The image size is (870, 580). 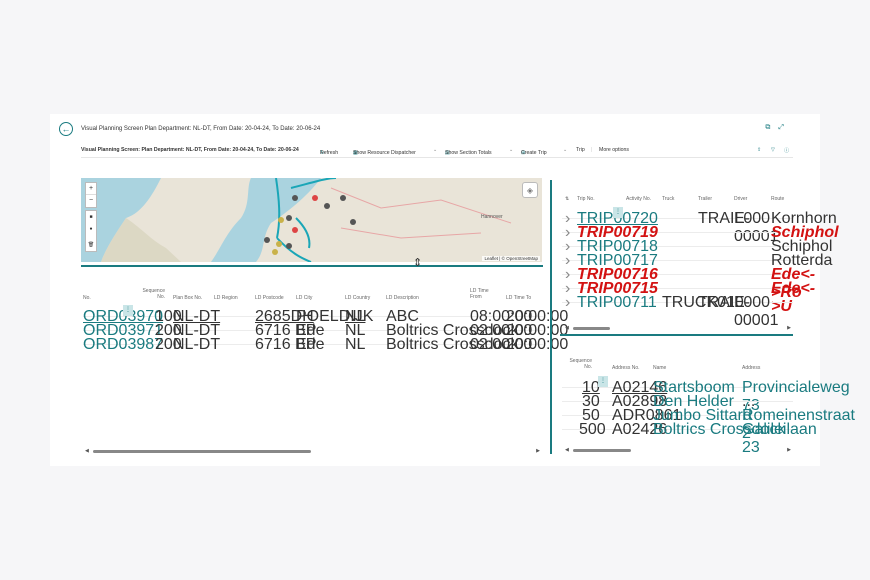 I want to click on back-button: ←, so click(x=66, y=129).